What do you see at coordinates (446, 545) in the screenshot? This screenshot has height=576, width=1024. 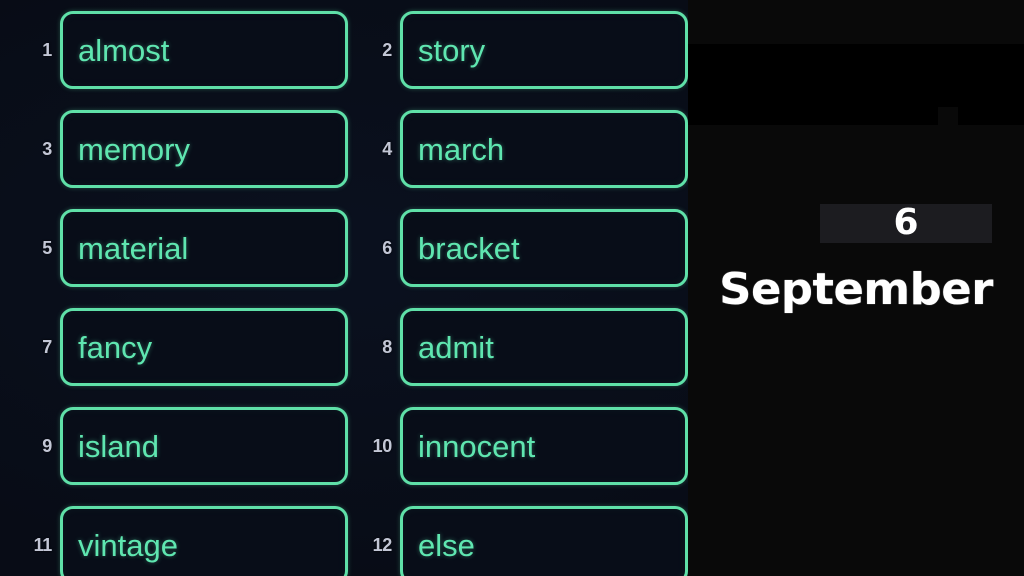 I see `word-label: else` at bounding box center [446, 545].